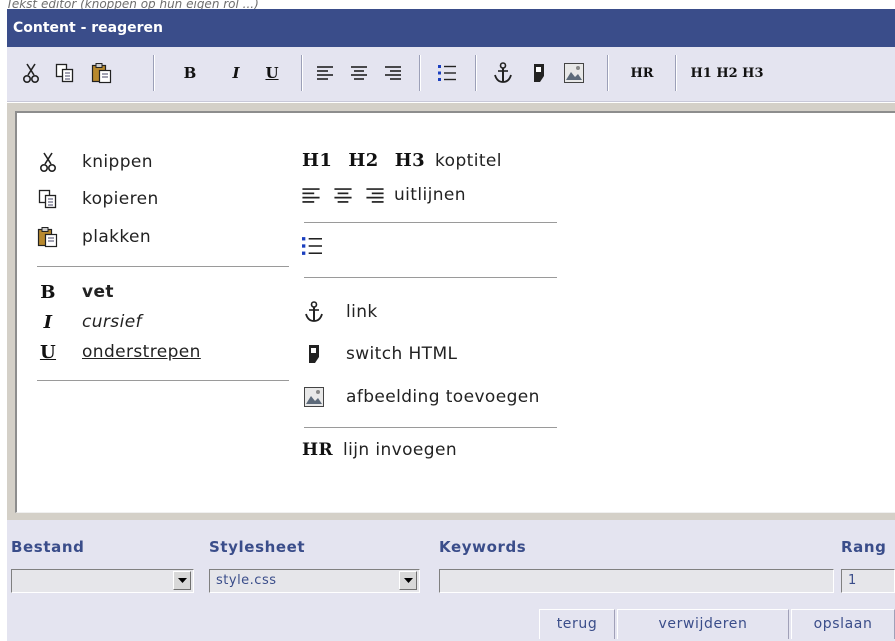 This screenshot has height=641, width=895. I want to click on bold-button: B, so click(190, 73).